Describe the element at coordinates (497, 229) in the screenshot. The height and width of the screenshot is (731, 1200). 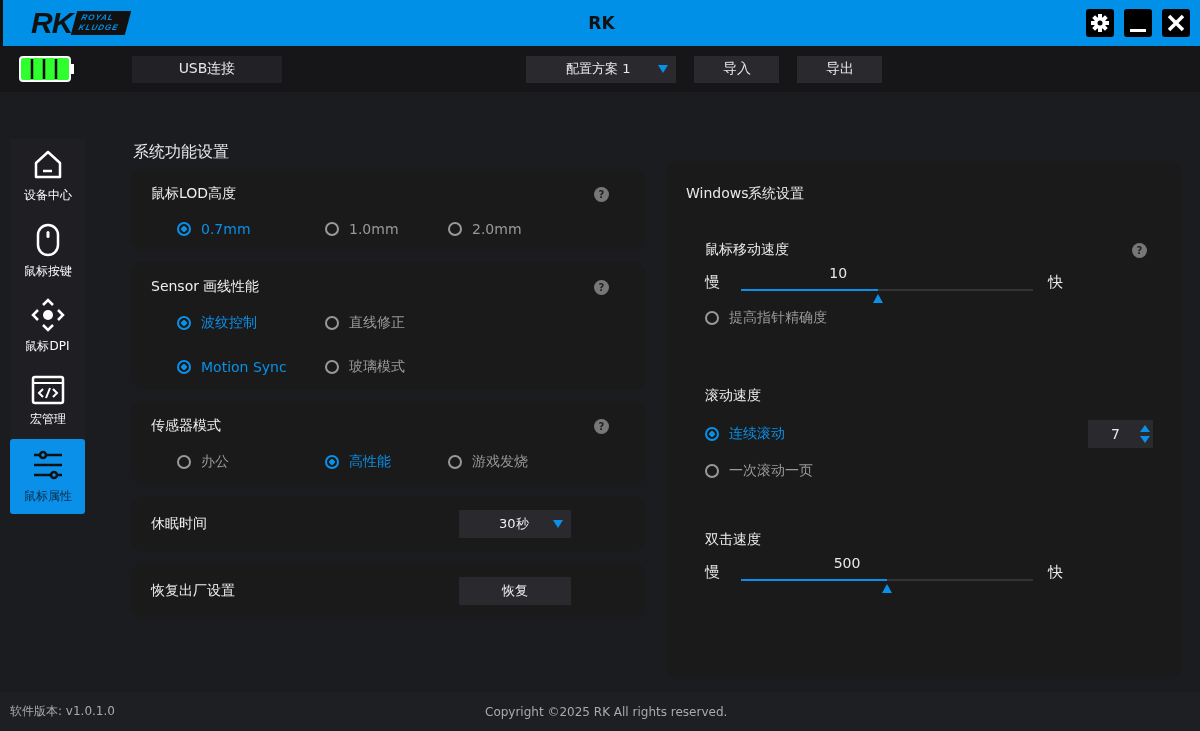
I see `radio-label: 2.0mm` at that location.